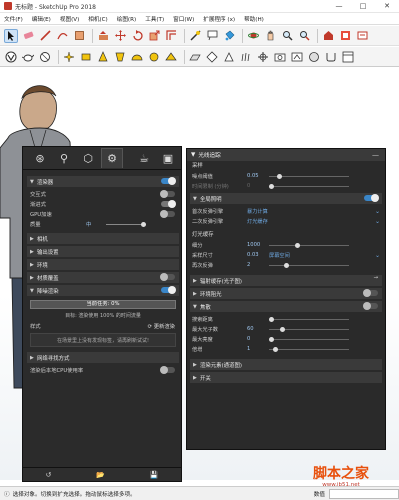 Image resolution: width=399 pixels, height=500 pixels. What do you see at coordinates (183, 19) in the screenshot?
I see `menu-window: 窗口(W)` at bounding box center [183, 19].